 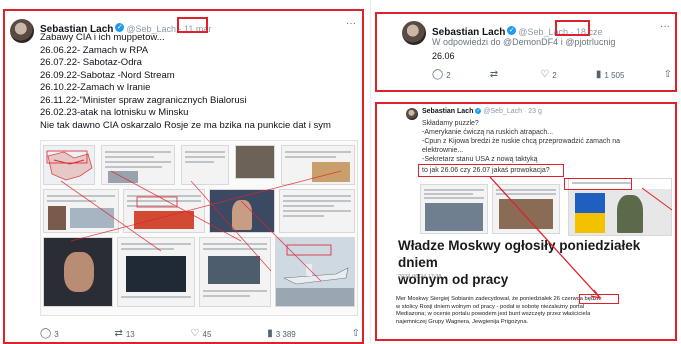 What do you see at coordinates (526, 52) in the screenshot?
I see `highlight-right-tweet` at bounding box center [526, 52].